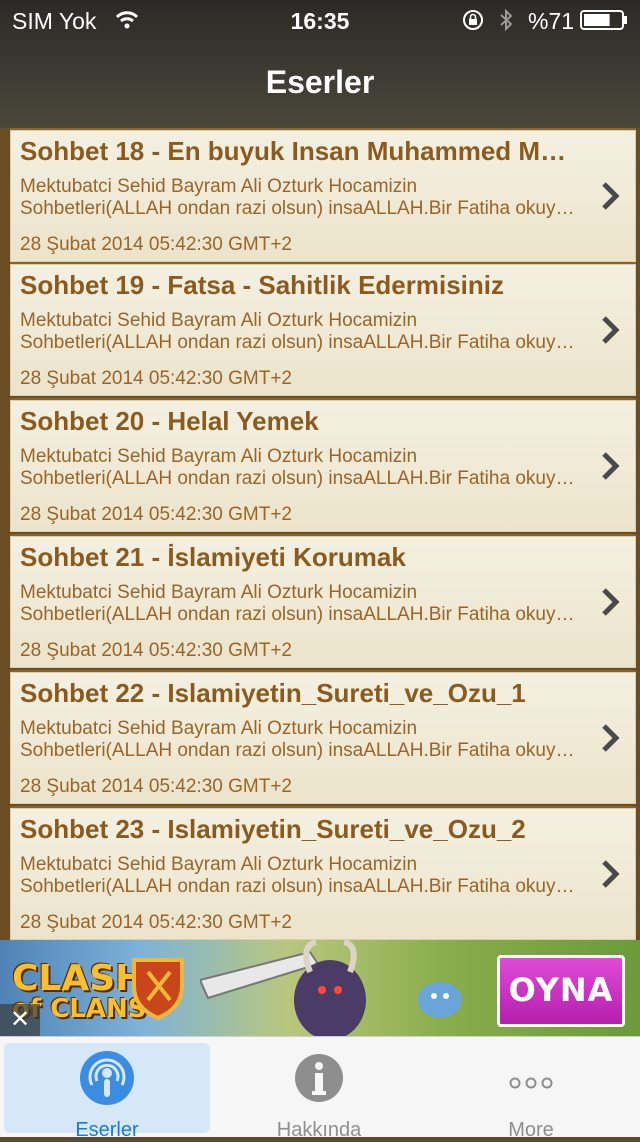  What do you see at coordinates (107, 1078) in the screenshot?
I see `podcast-icon` at bounding box center [107, 1078].